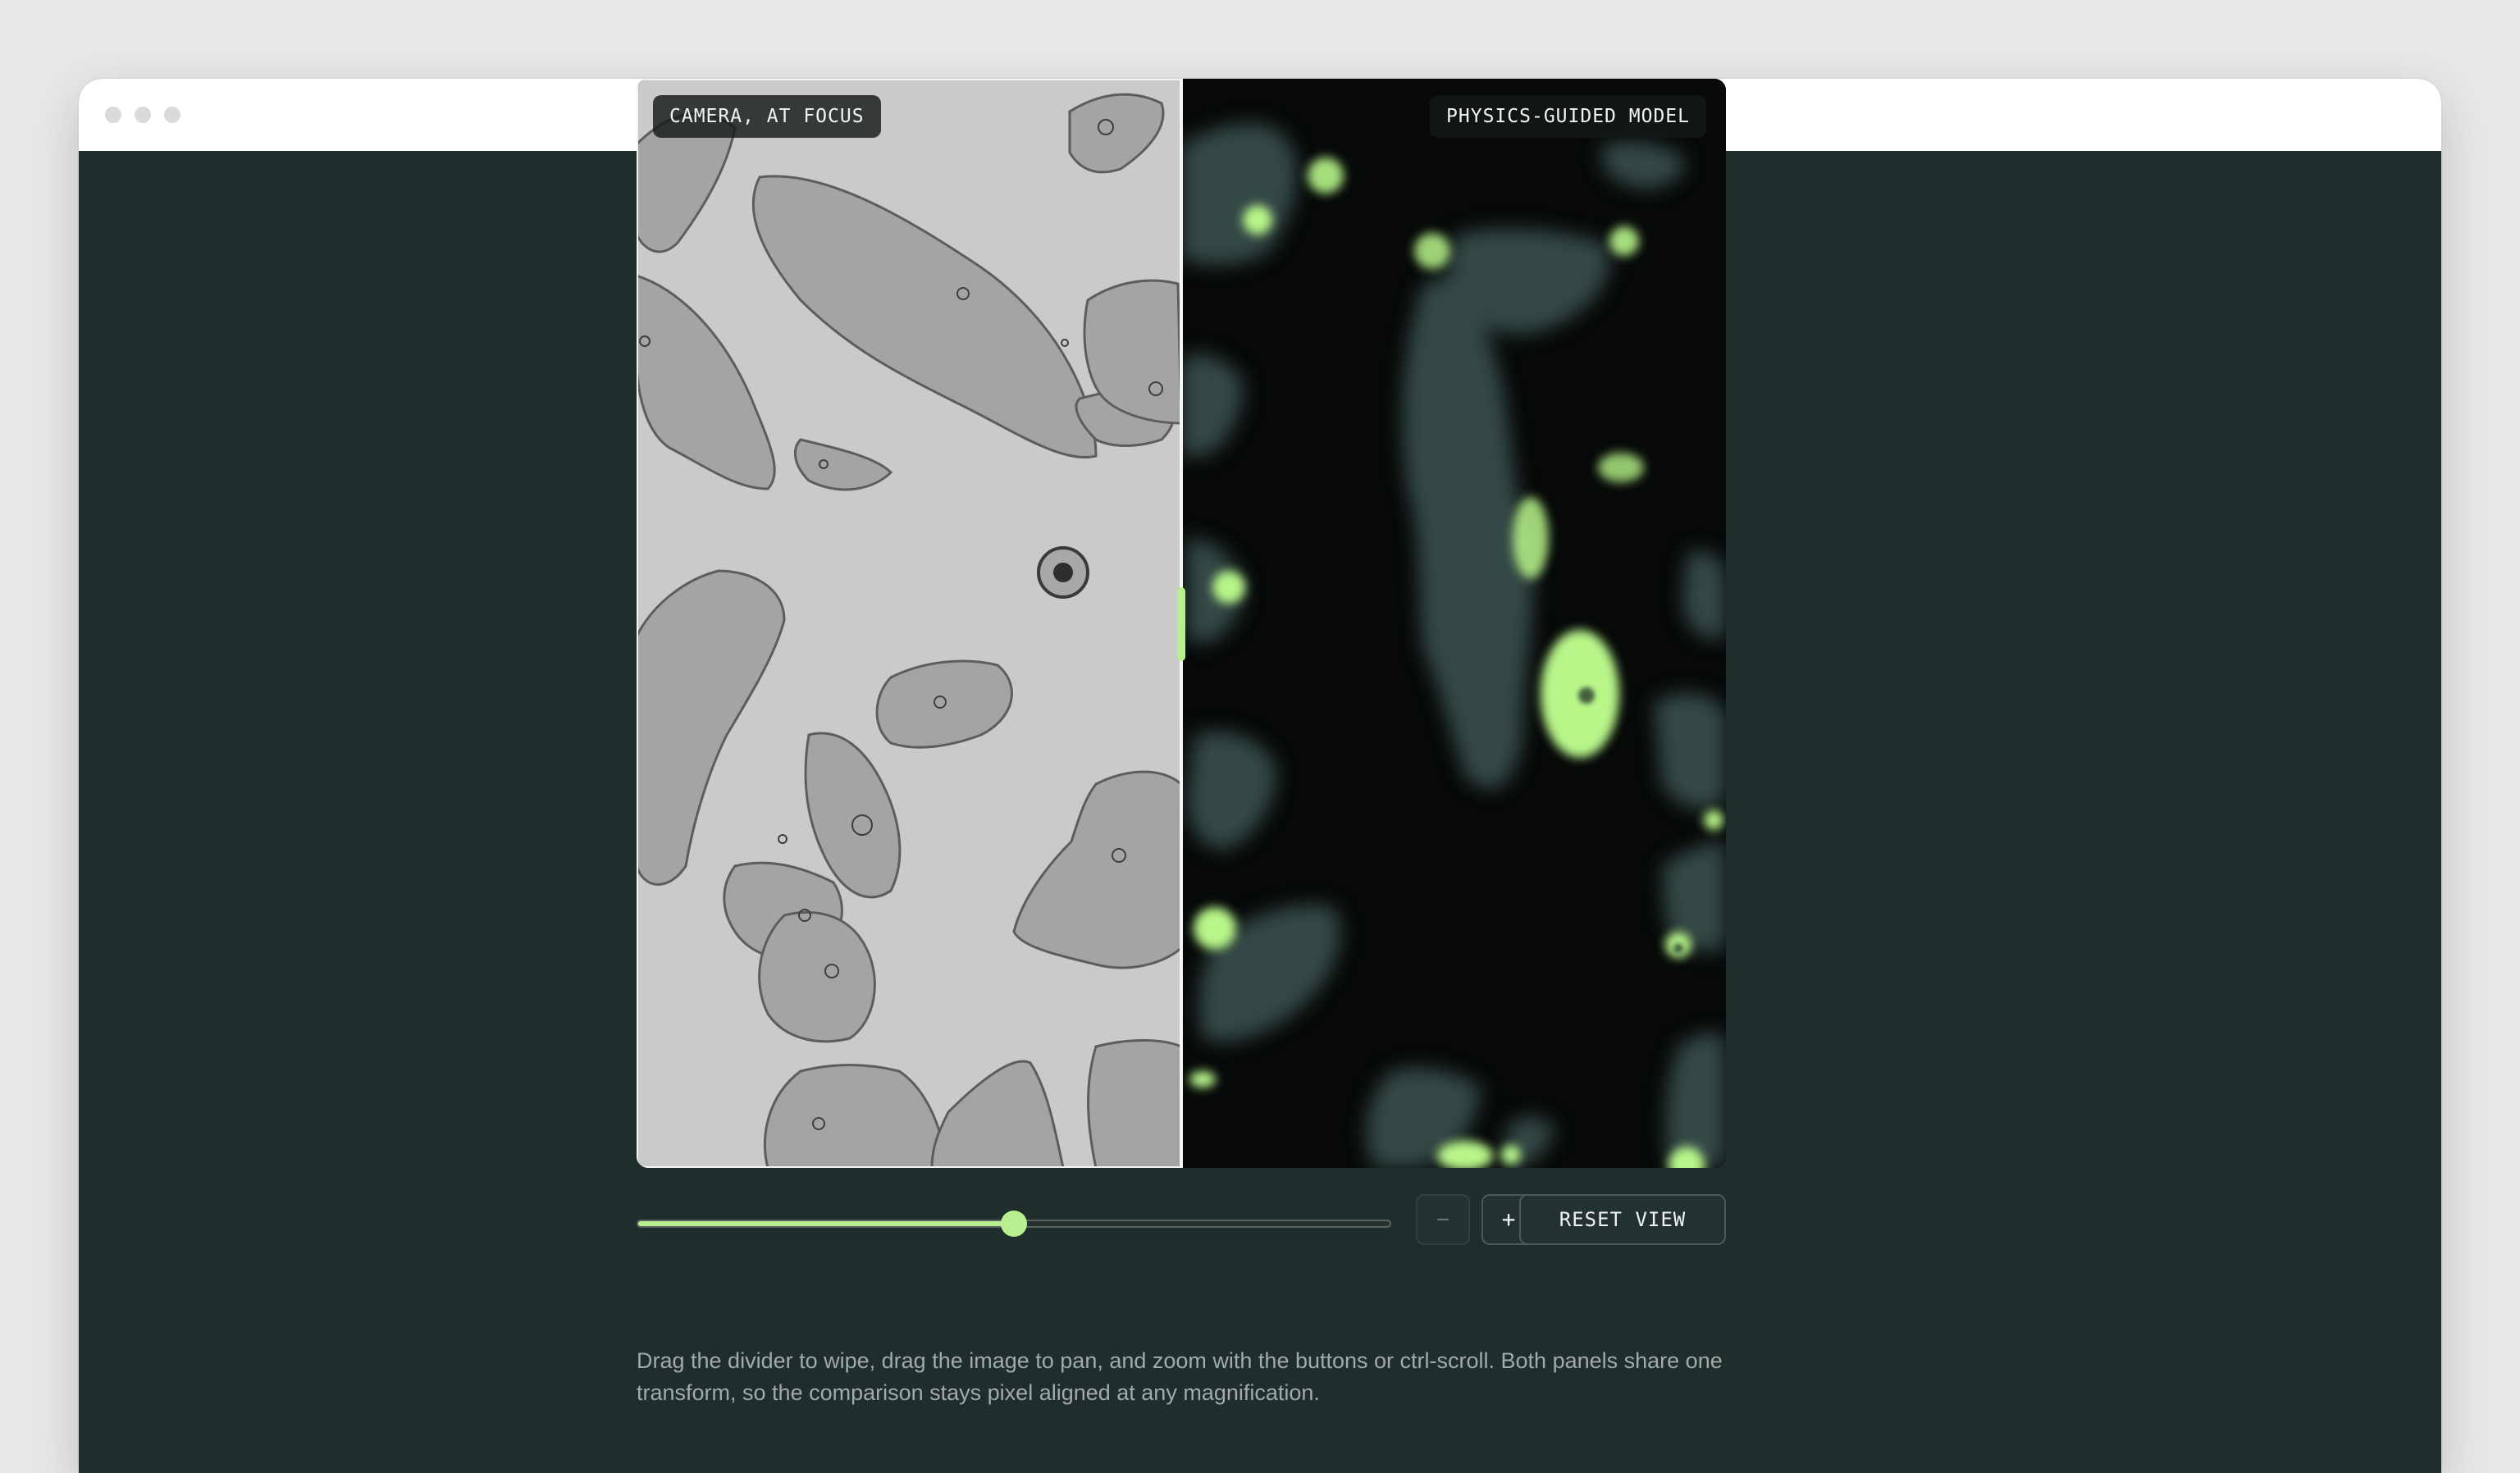  I want to click on zoom-out-button: −, so click(1443, 1219).